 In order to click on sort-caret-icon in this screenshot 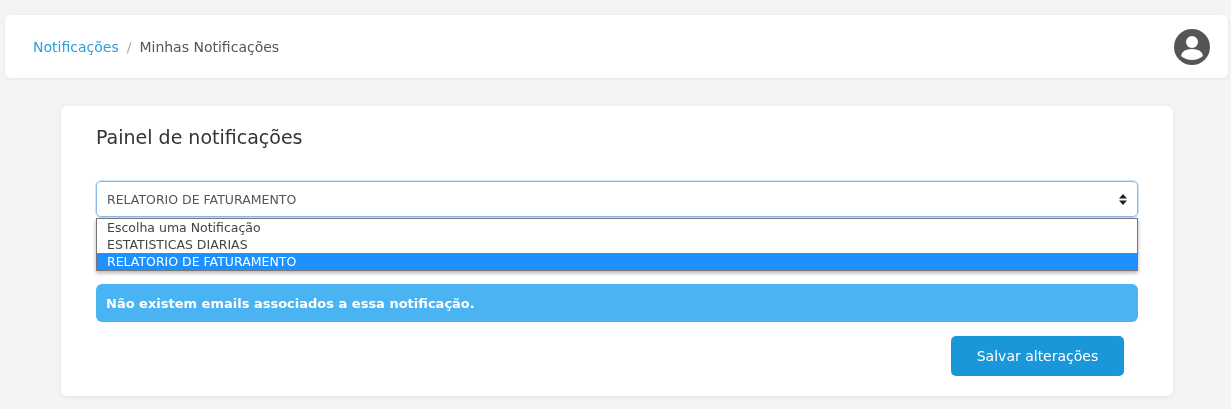, I will do `click(1123, 199)`.